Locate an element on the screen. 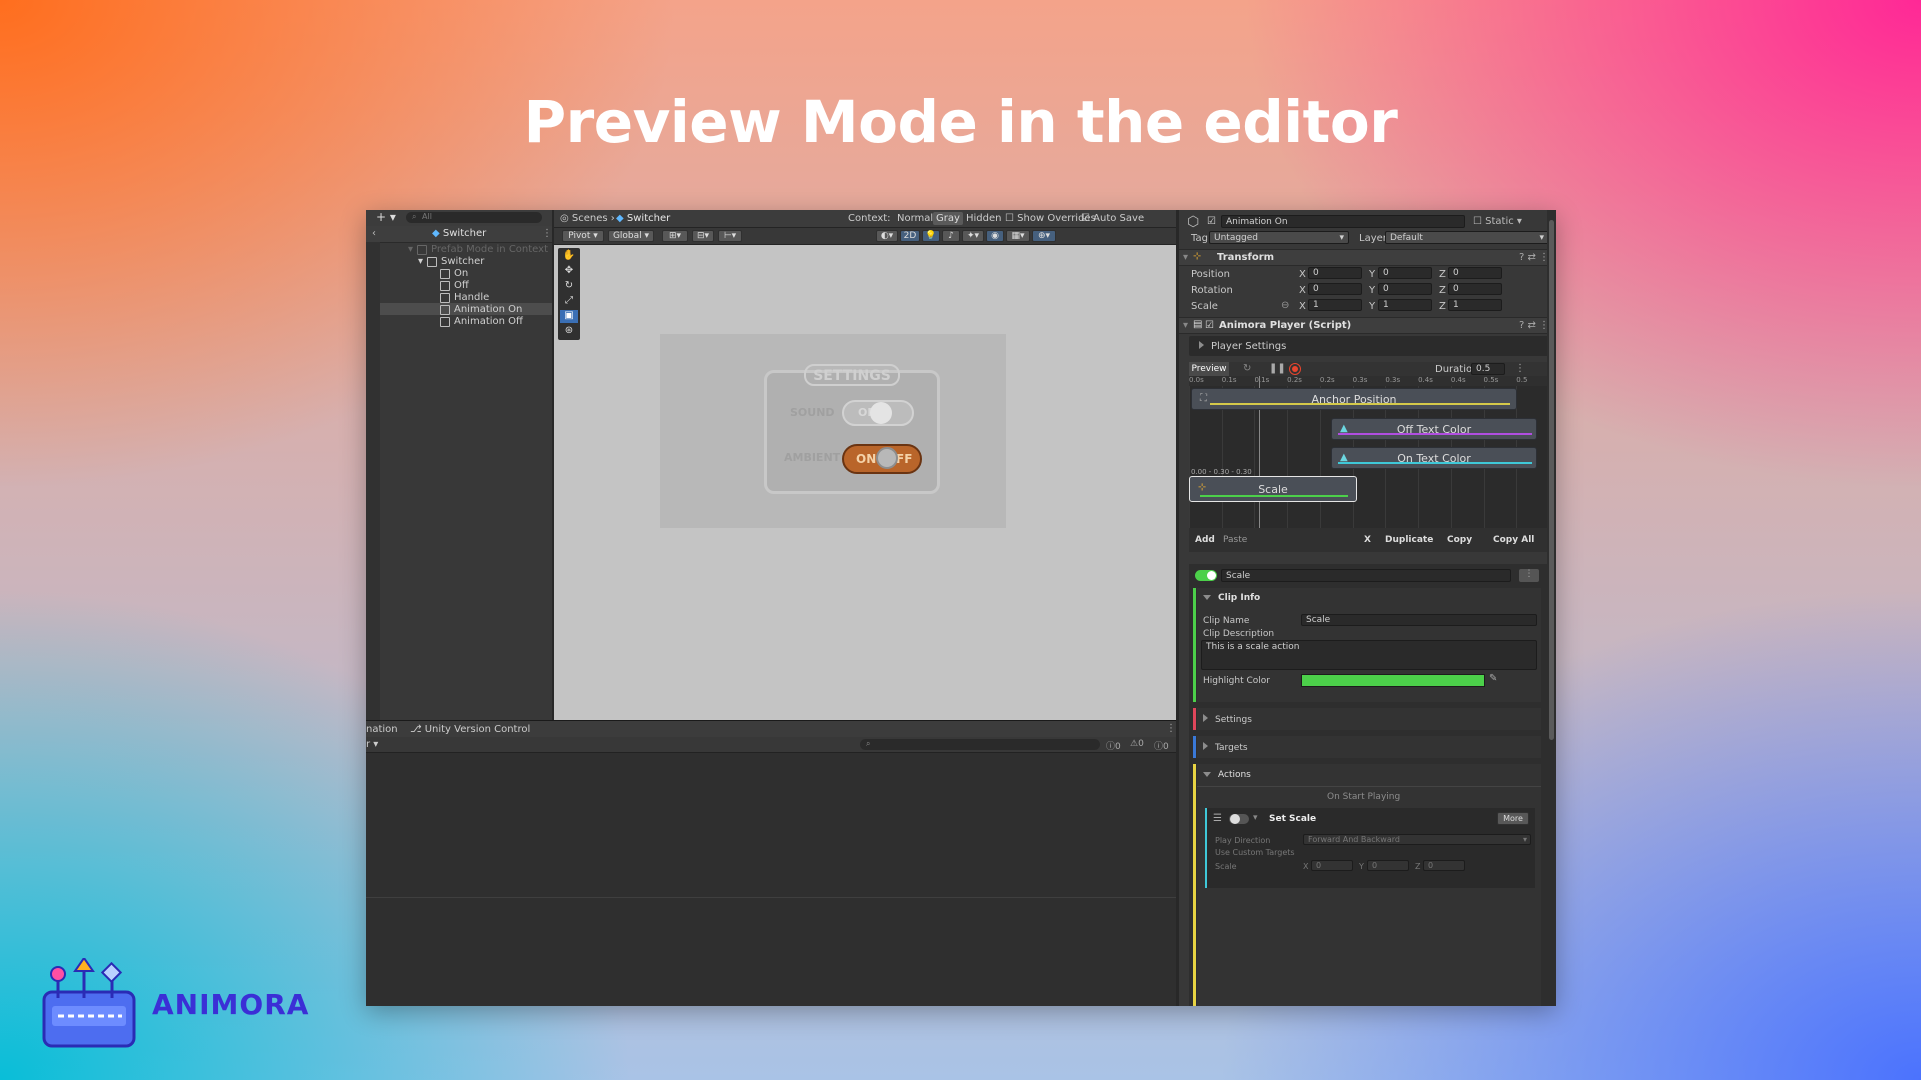 This screenshot has width=1921, height=1080. action-enabled-toggle is located at coordinates (1239, 819).